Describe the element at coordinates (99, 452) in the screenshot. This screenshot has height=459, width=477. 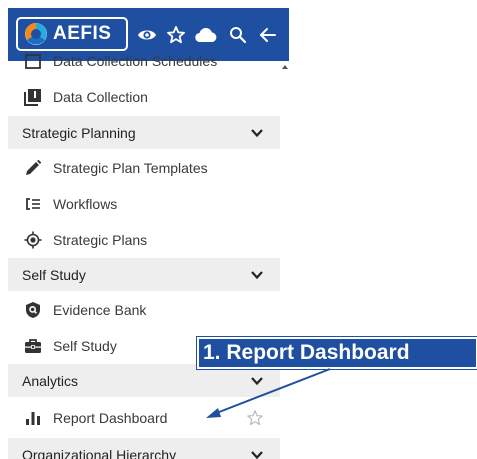
I see `section-label: Organizational Hierarchy` at that location.